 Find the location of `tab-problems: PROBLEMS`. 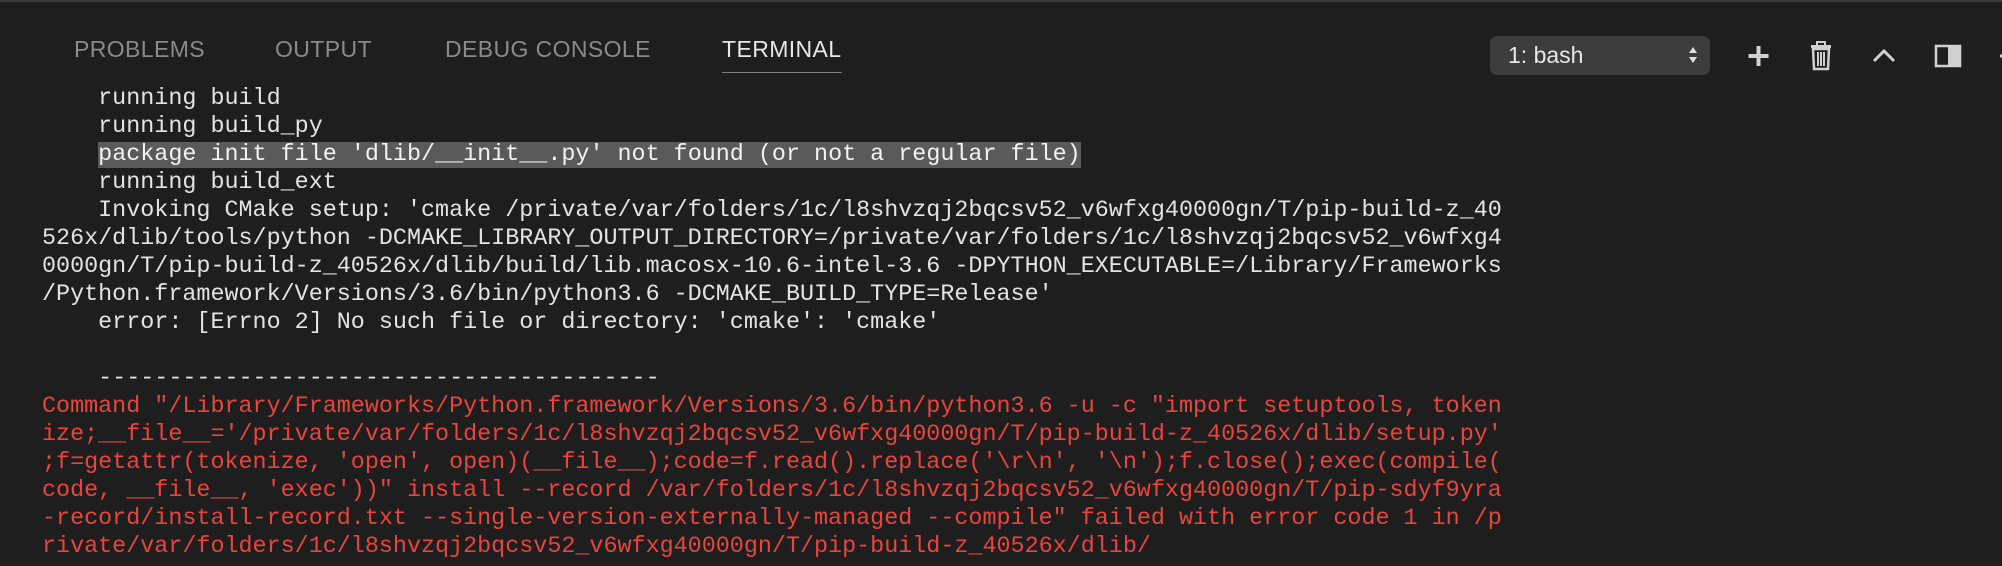

tab-problems: PROBLEMS is located at coordinates (139, 49).